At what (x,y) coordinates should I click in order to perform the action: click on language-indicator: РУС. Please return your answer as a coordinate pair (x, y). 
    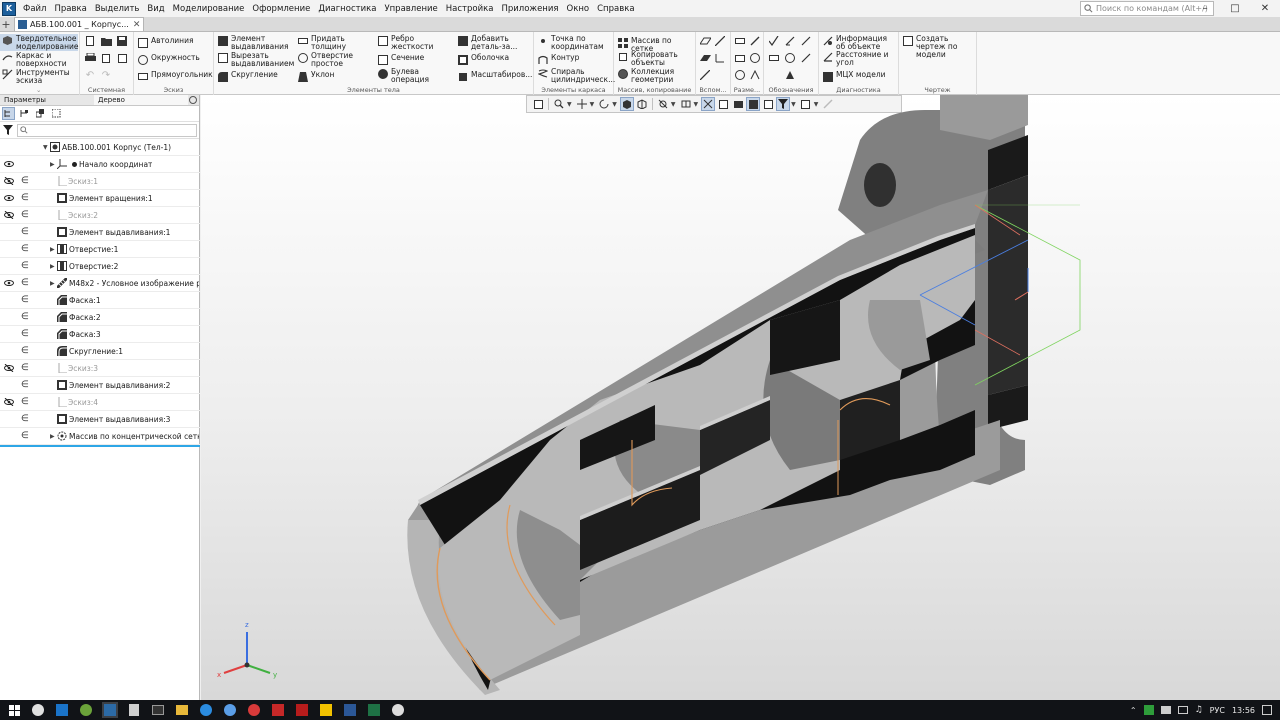
    Looking at the image, I should click on (1217, 710).